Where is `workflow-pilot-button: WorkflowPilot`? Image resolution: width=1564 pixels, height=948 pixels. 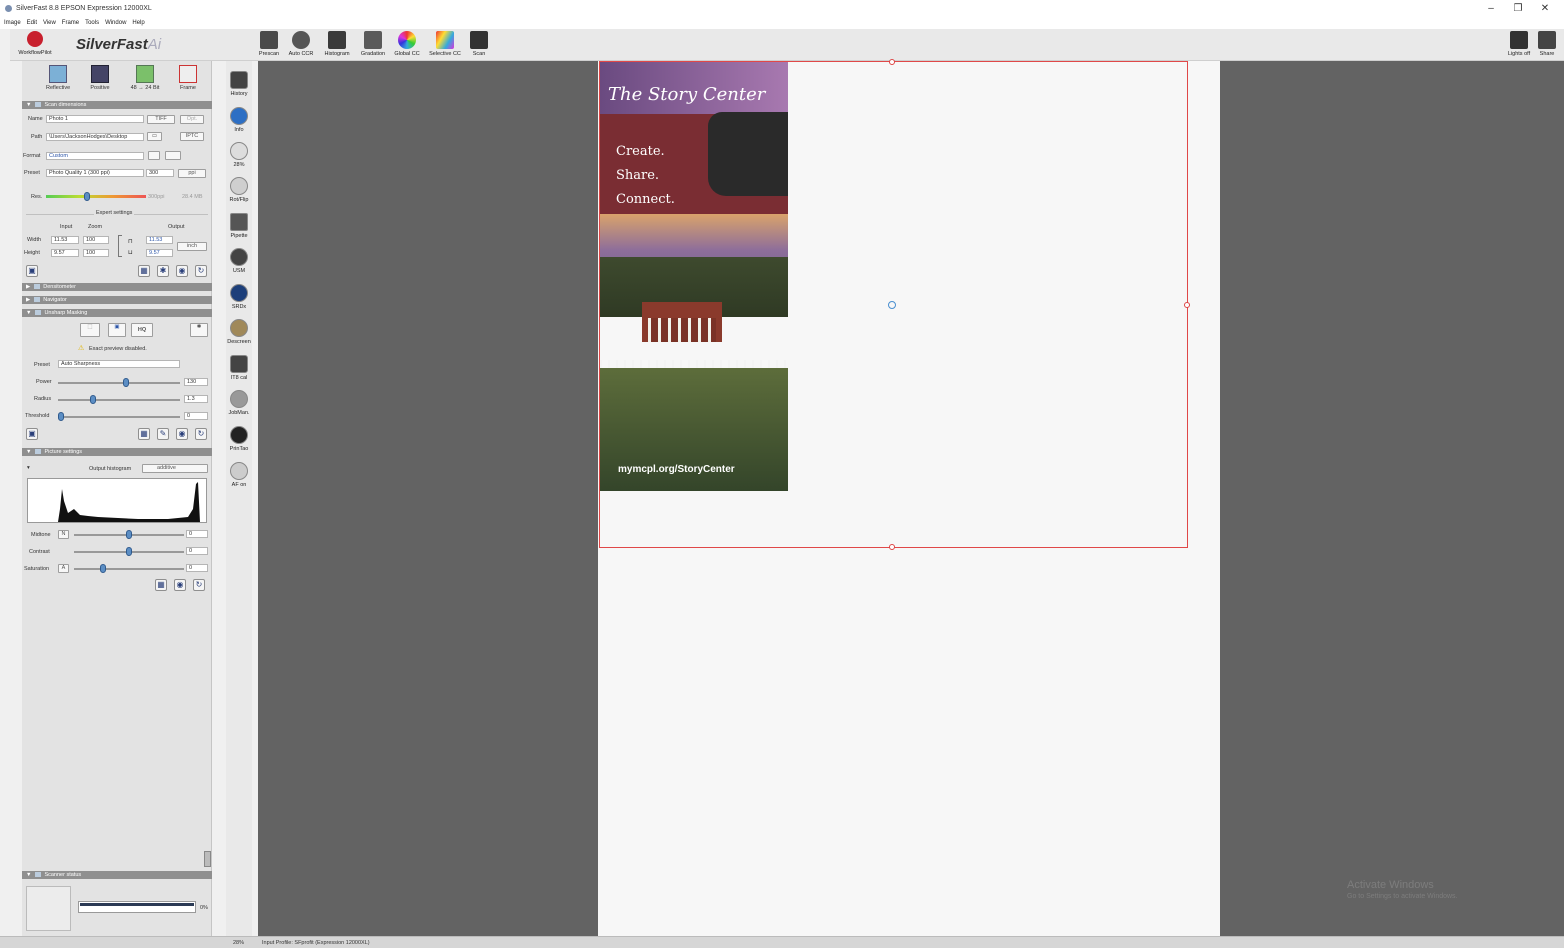
workflow-pilot-button: WorkflowPilot is located at coordinates (35, 43).